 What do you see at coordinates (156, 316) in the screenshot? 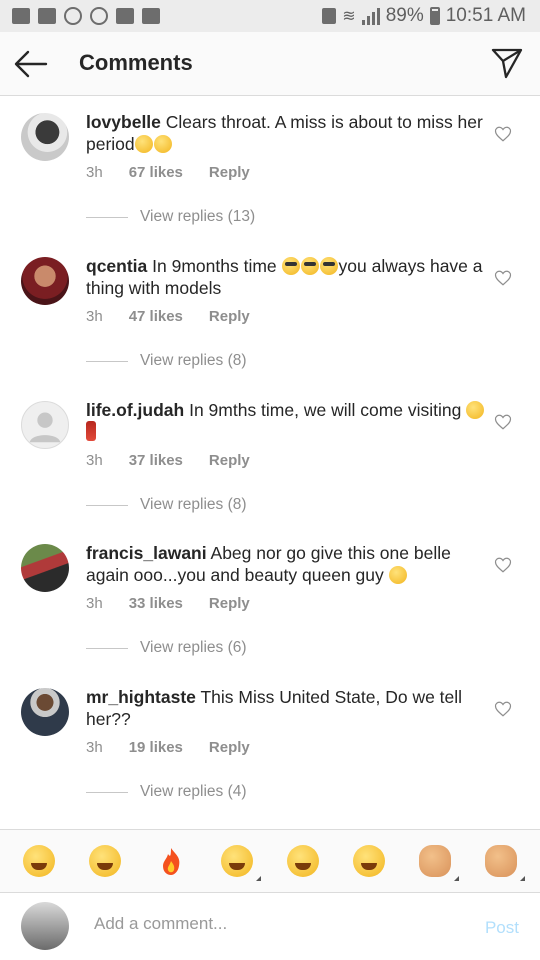
I see `likes-count: 47 likes` at bounding box center [156, 316].